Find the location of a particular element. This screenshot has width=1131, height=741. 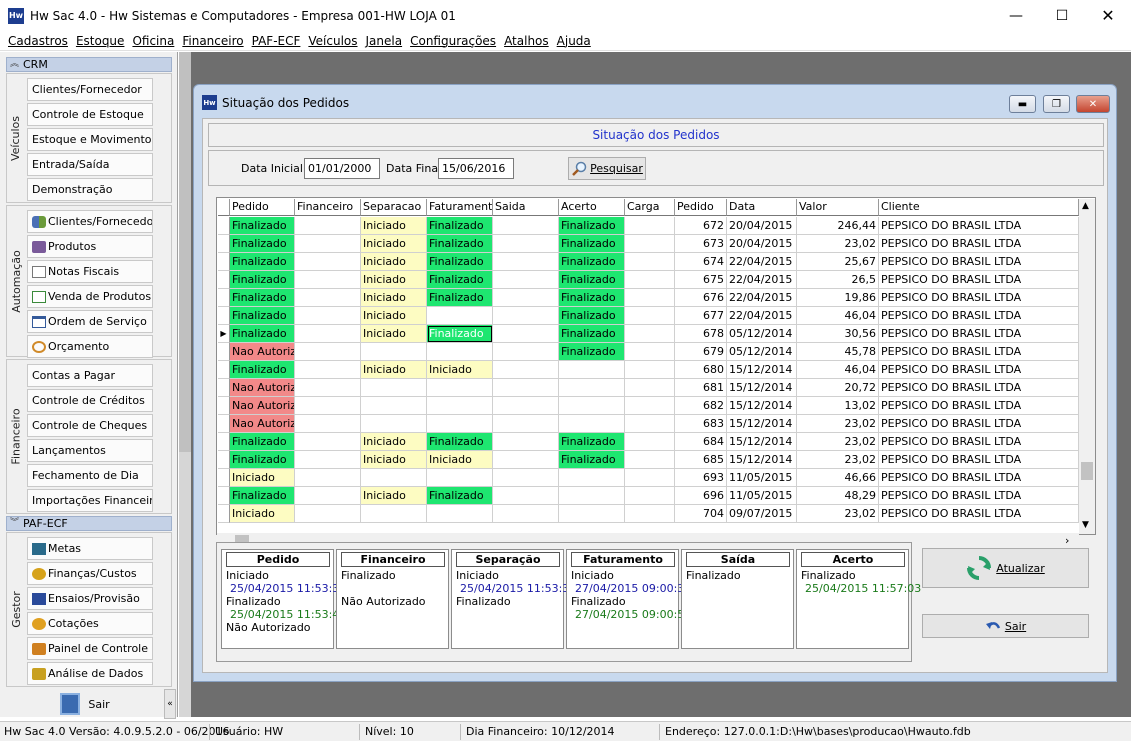

scroll-down-arrow-icon: ▼ is located at coordinates (1085, 525).